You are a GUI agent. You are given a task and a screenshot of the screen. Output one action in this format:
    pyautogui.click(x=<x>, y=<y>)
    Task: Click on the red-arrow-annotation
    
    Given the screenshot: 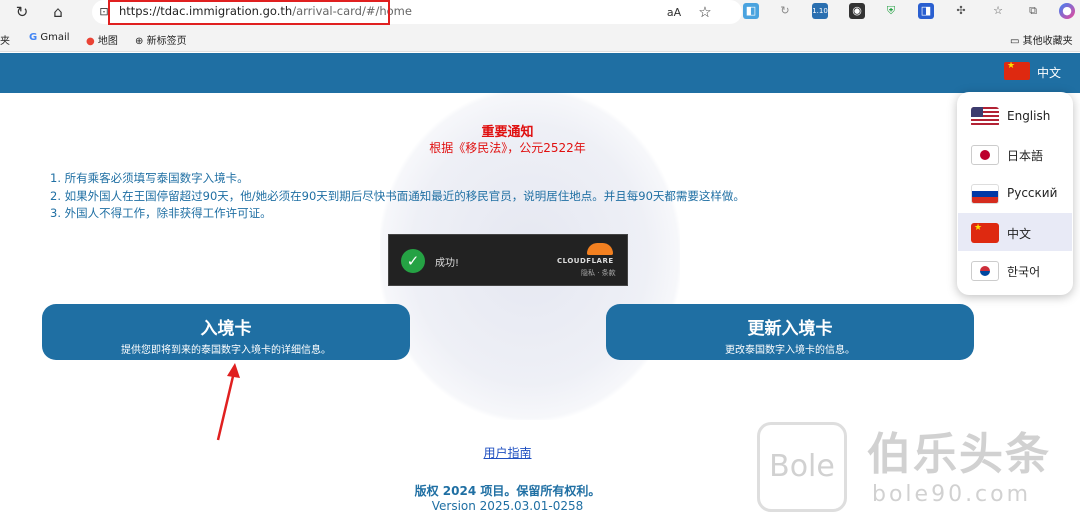 What is the action you would take?
    pyautogui.click(x=228, y=402)
    